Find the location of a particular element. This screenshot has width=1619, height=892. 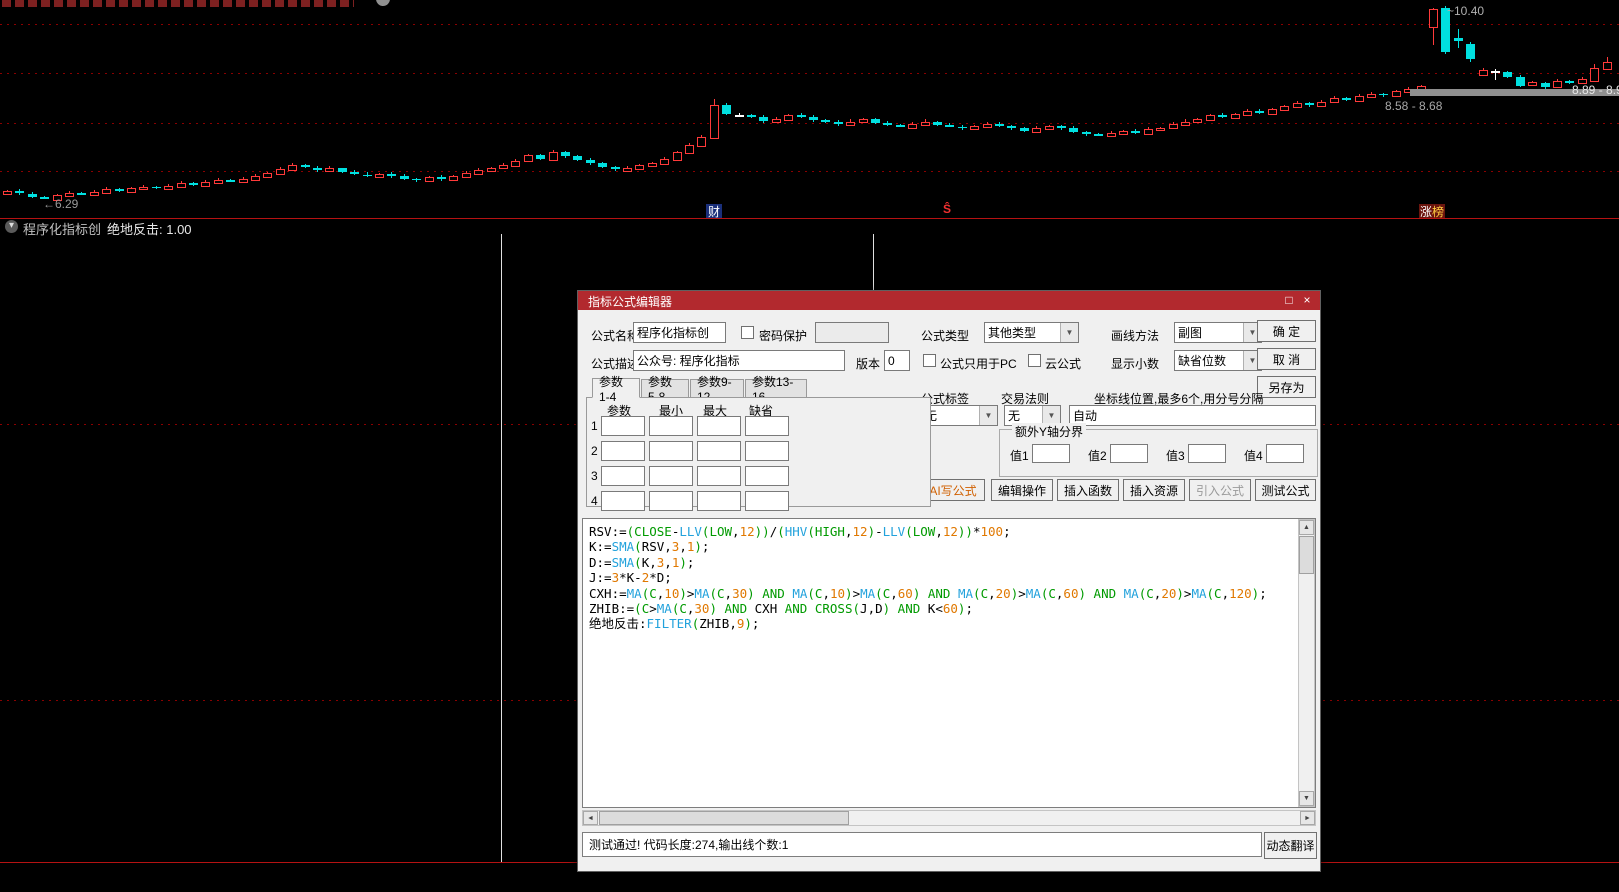

dialog-titlebar: 指标公式编辑器 □ × is located at coordinates (949, 300).